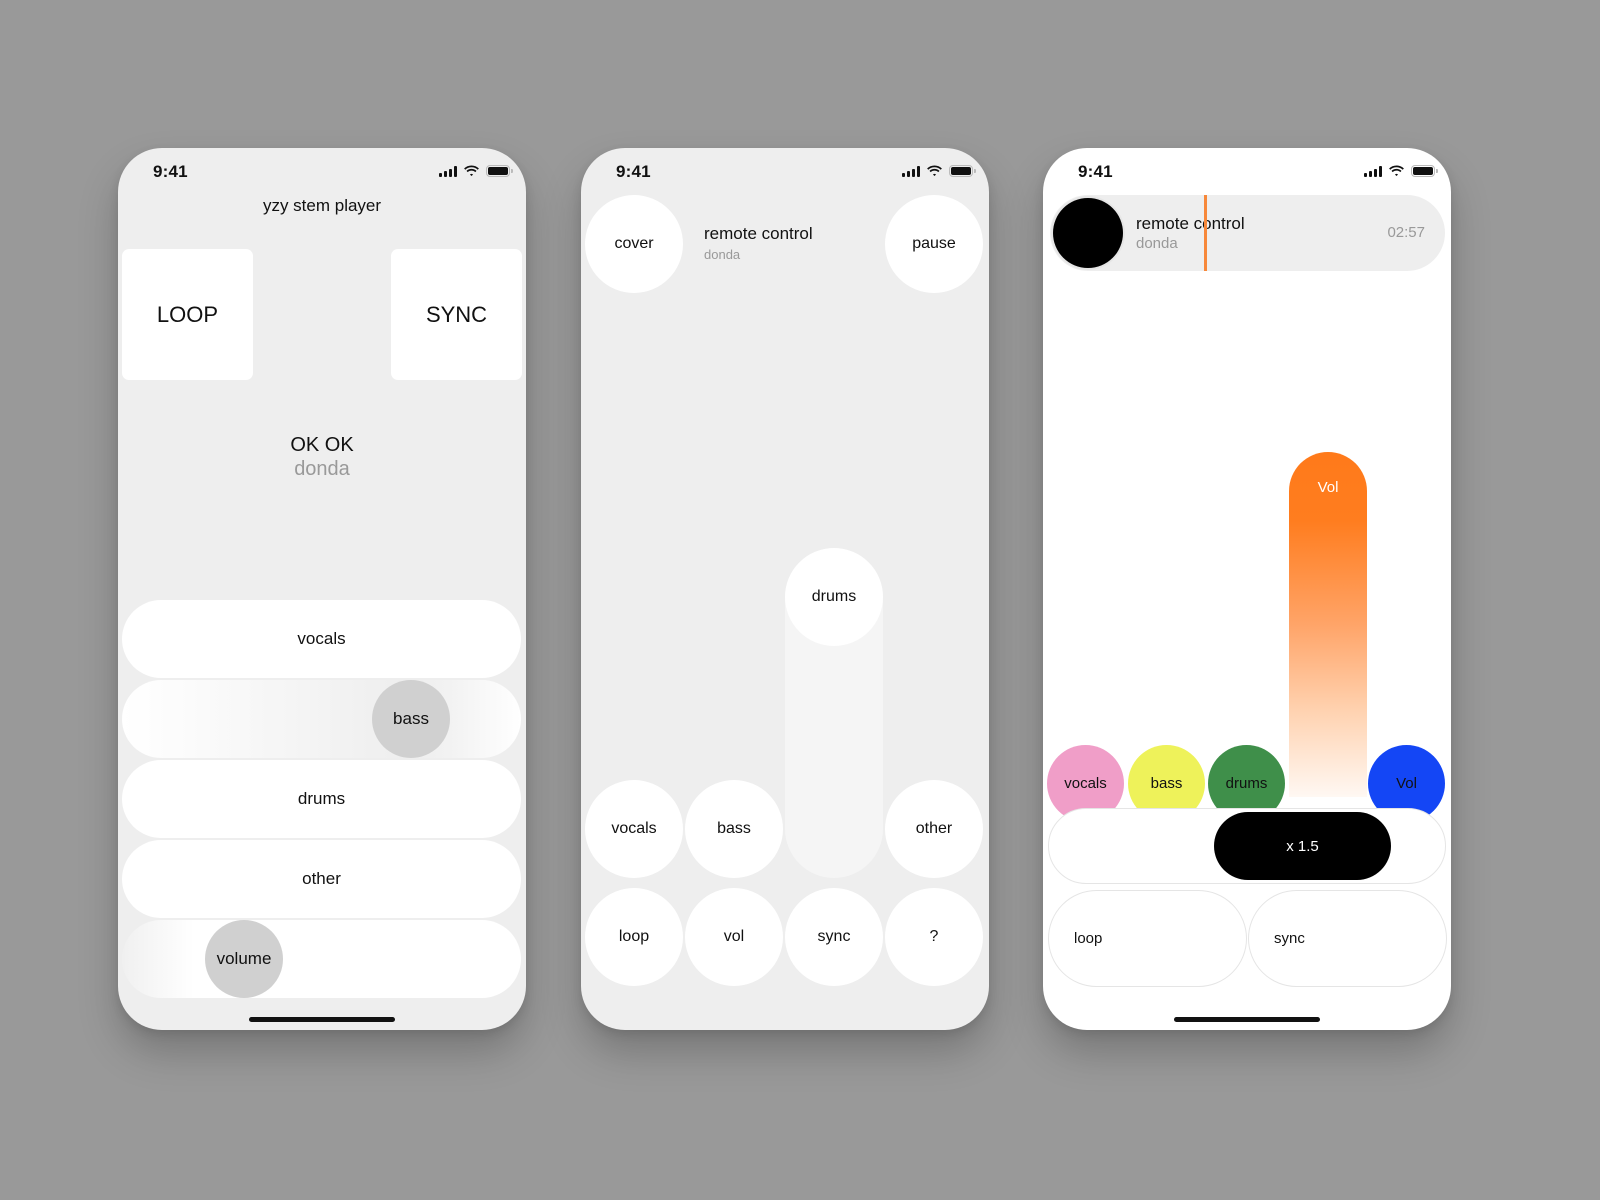  Describe the element at coordinates (1247, 233) in the screenshot. I see `now-playing-bar: remote control donda 02:57` at that location.